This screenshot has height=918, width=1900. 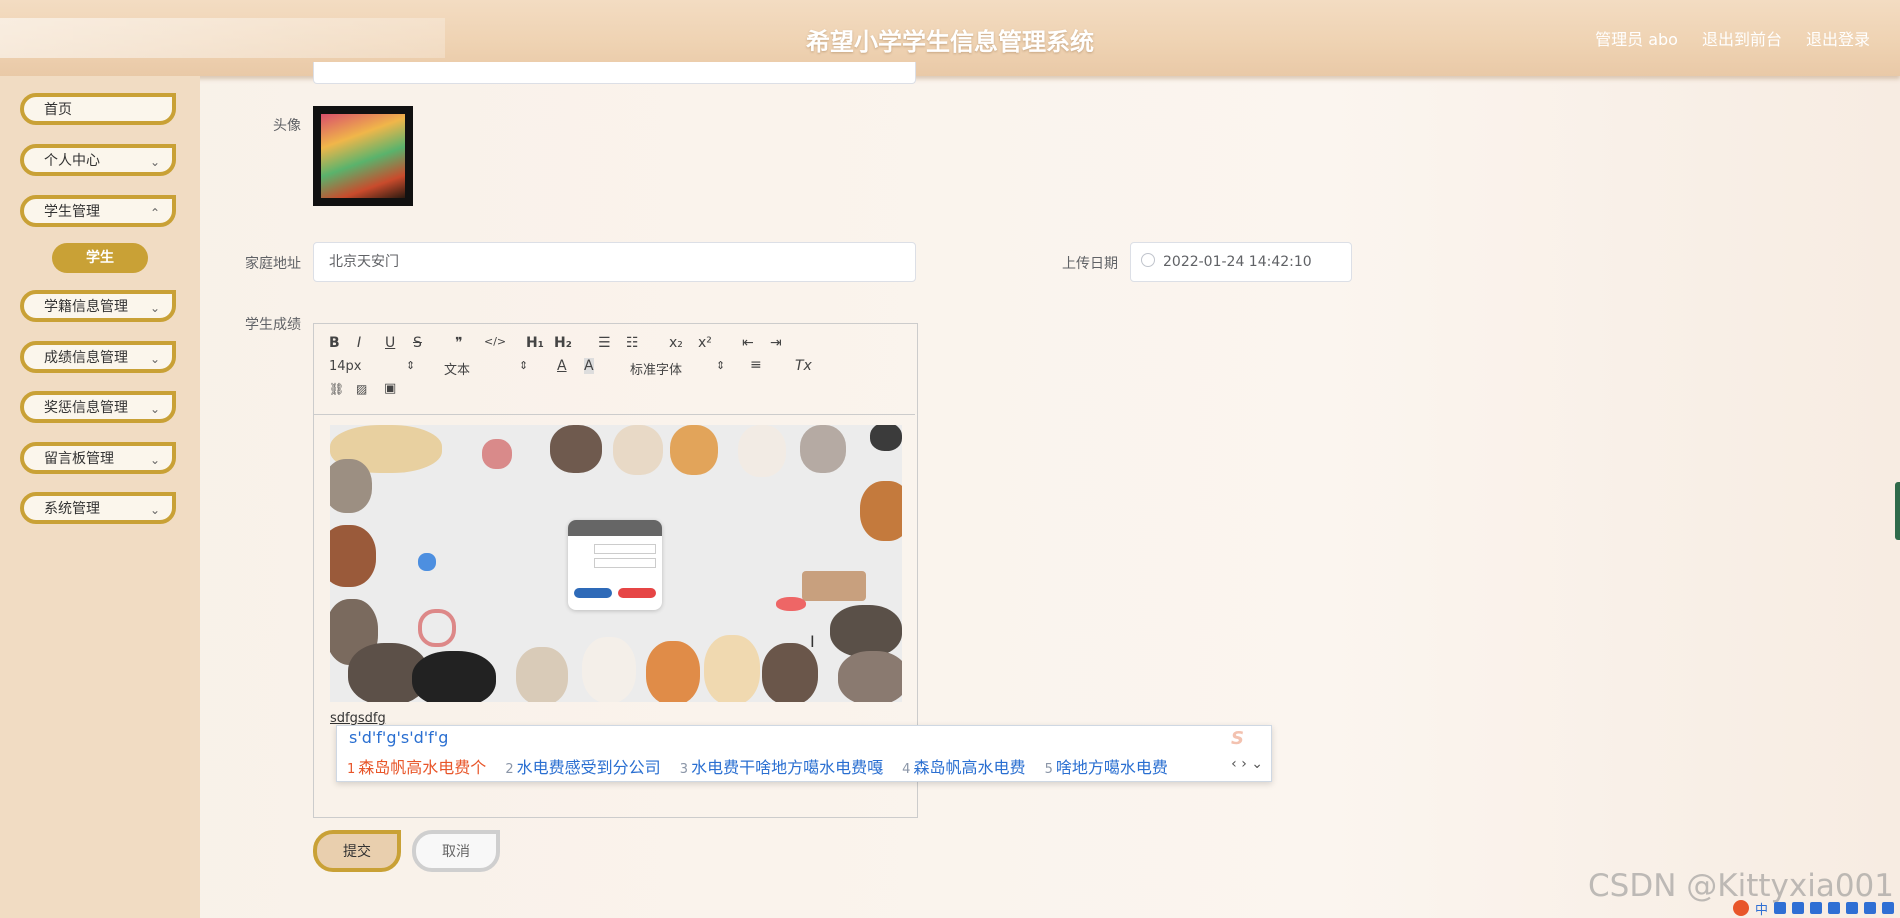 What do you see at coordinates (524, 365) in the screenshot?
I see `chevron-updown-icon: ⇕` at bounding box center [524, 365].